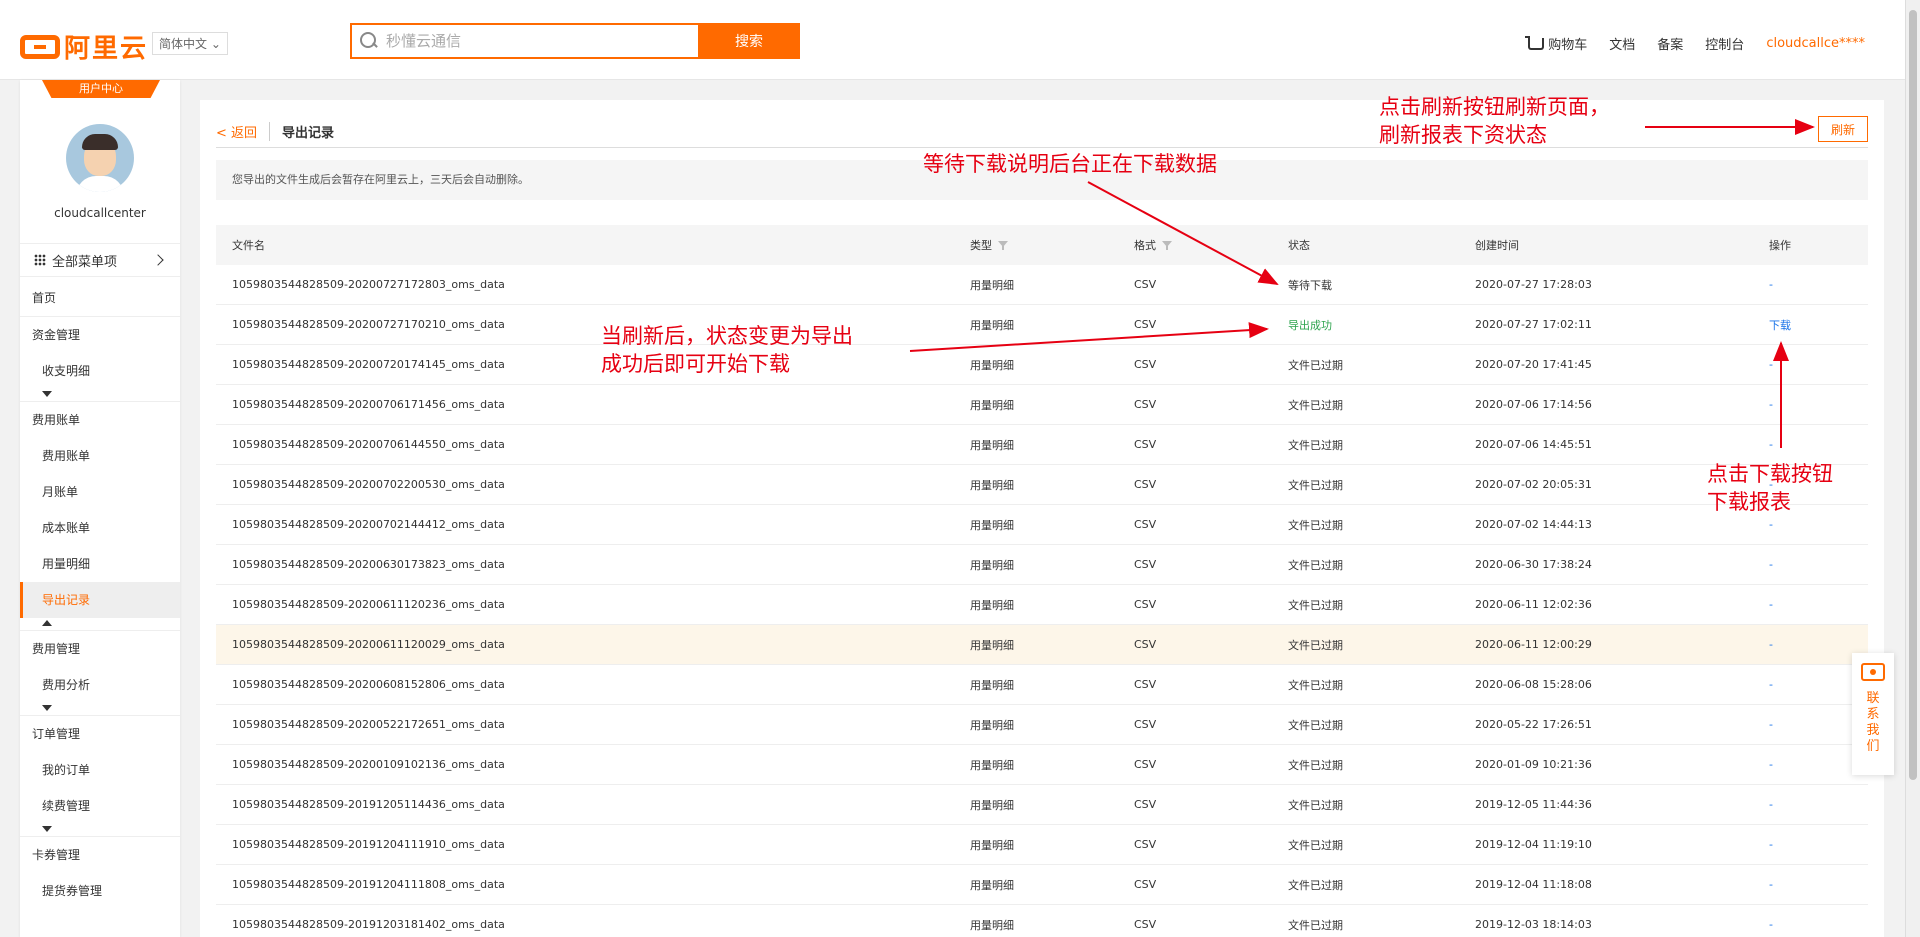  Describe the element at coordinates (100, 564) in the screenshot. I see `sidebar-item-usage: 用量明细` at that location.